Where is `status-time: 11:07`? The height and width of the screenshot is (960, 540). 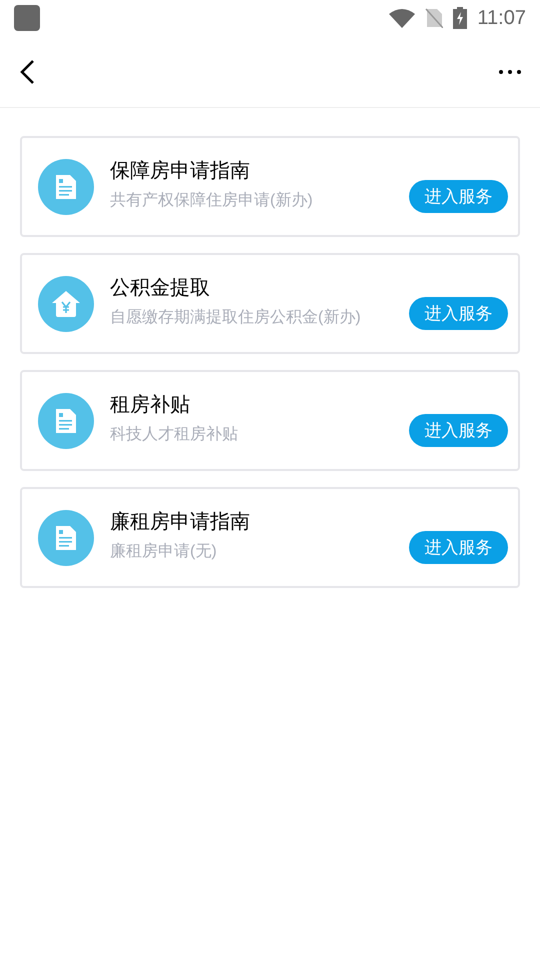
status-time: 11:07 is located at coordinates (501, 18).